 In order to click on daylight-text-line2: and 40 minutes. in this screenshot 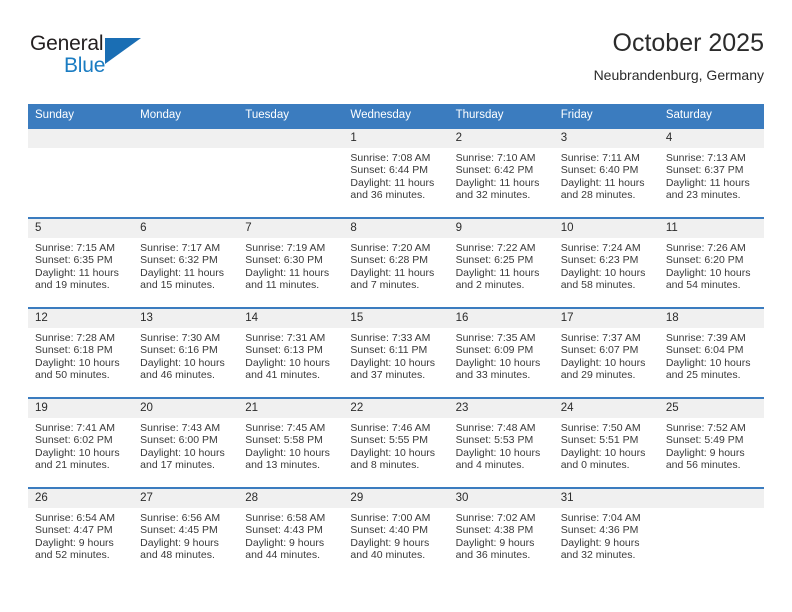, I will do `click(388, 555)`.